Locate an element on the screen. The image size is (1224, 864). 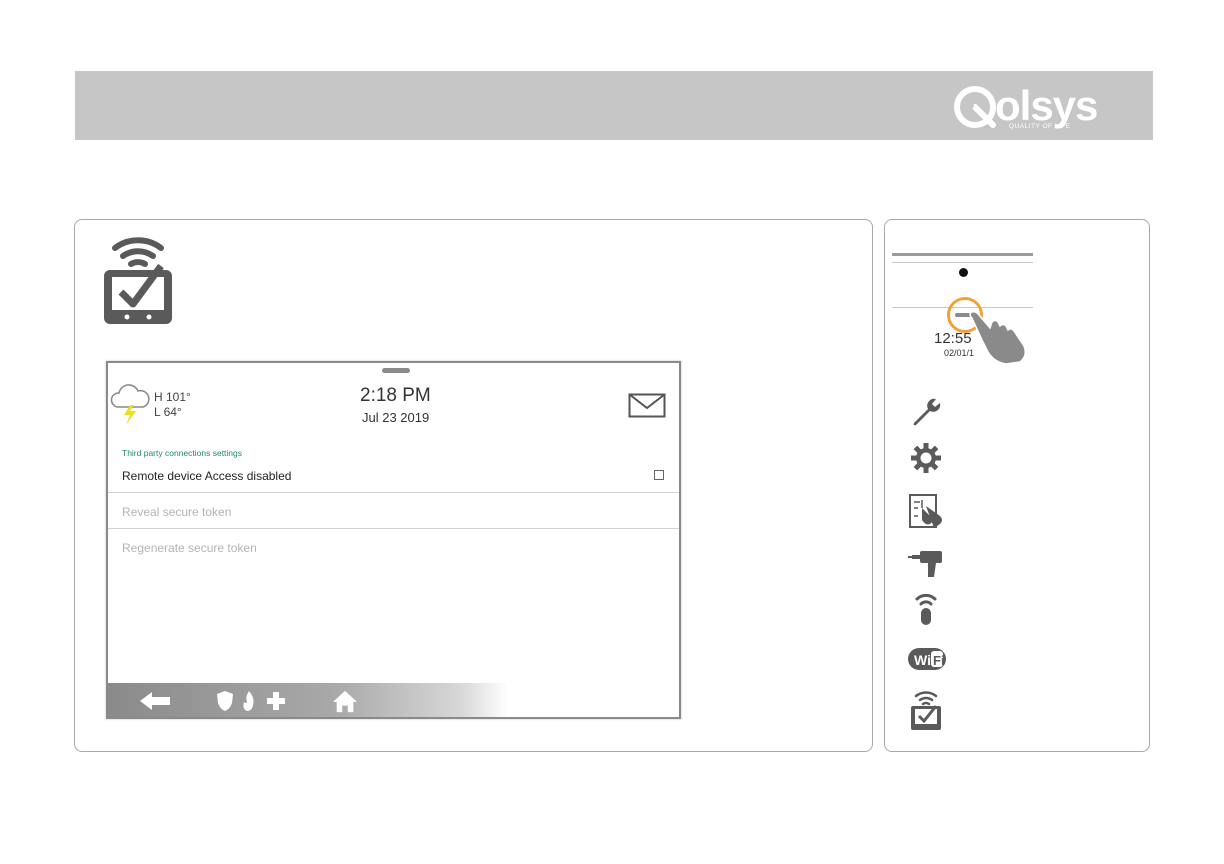
pull-down-handle is located at coordinates (396, 370).